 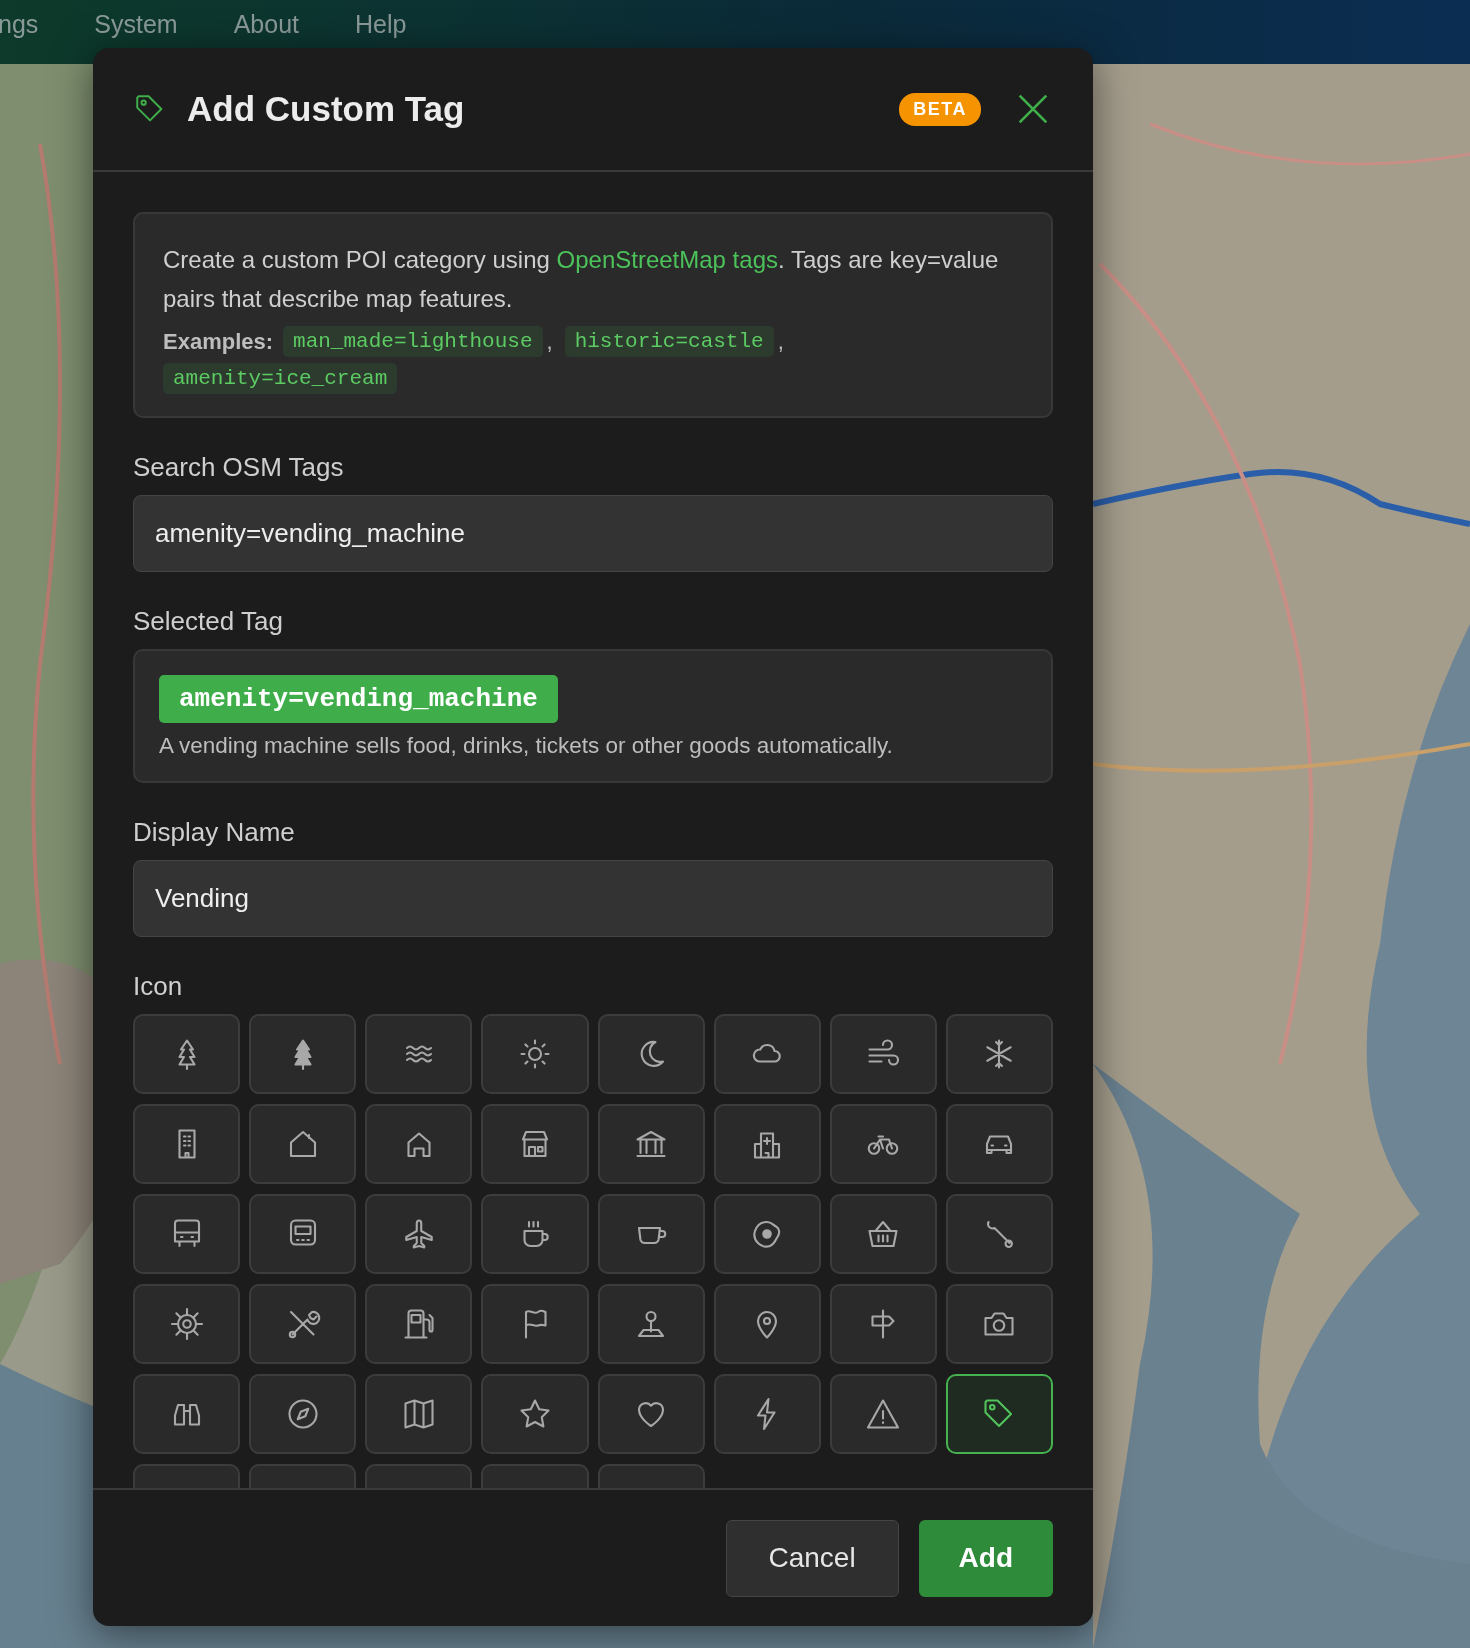 What do you see at coordinates (940, 109) in the screenshot?
I see `beta-badge: BETA` at bounding box center [940, 109].